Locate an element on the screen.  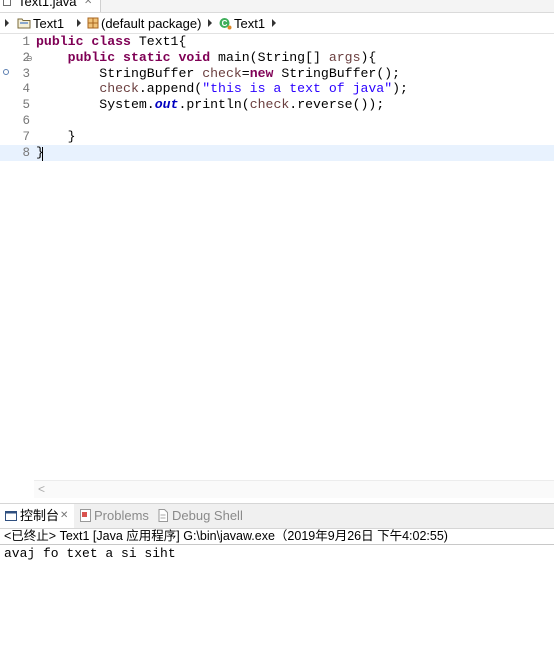
code-token: StringBuffer is located at coordinates (119, 73).